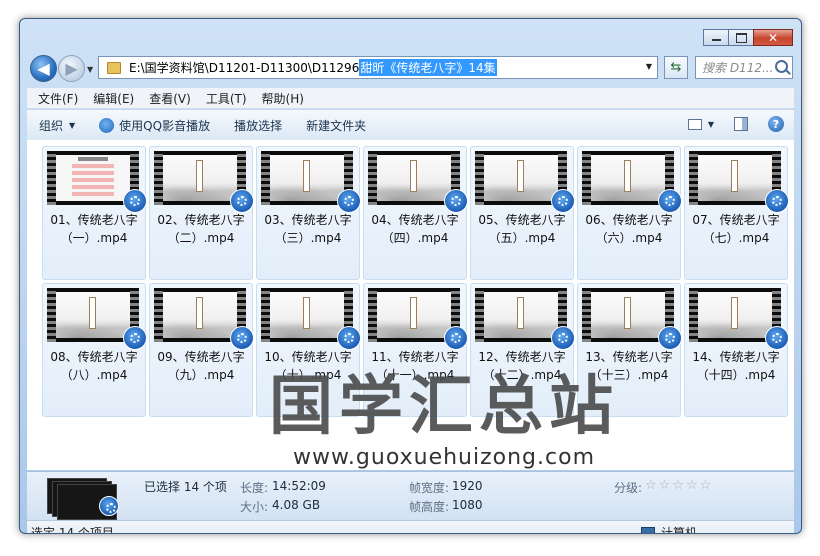 The image size is (820, 556). I want to click on file-name-line1: 10、传统老八字, so click(308, 357).